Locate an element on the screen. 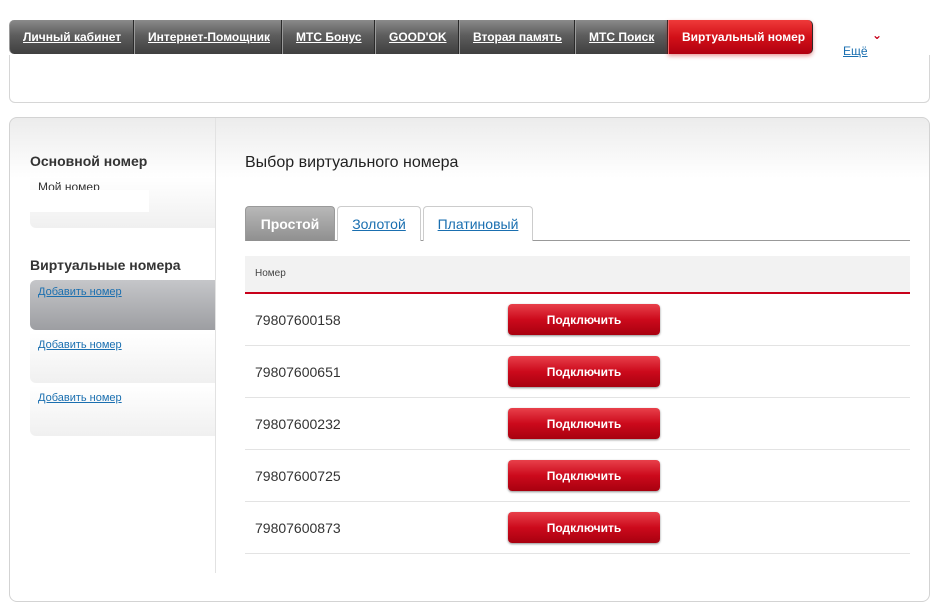 Image resolution: width=937 pixels, height=608 pixels. phone-number: 79807600232 is located at coordinates (298, 424).